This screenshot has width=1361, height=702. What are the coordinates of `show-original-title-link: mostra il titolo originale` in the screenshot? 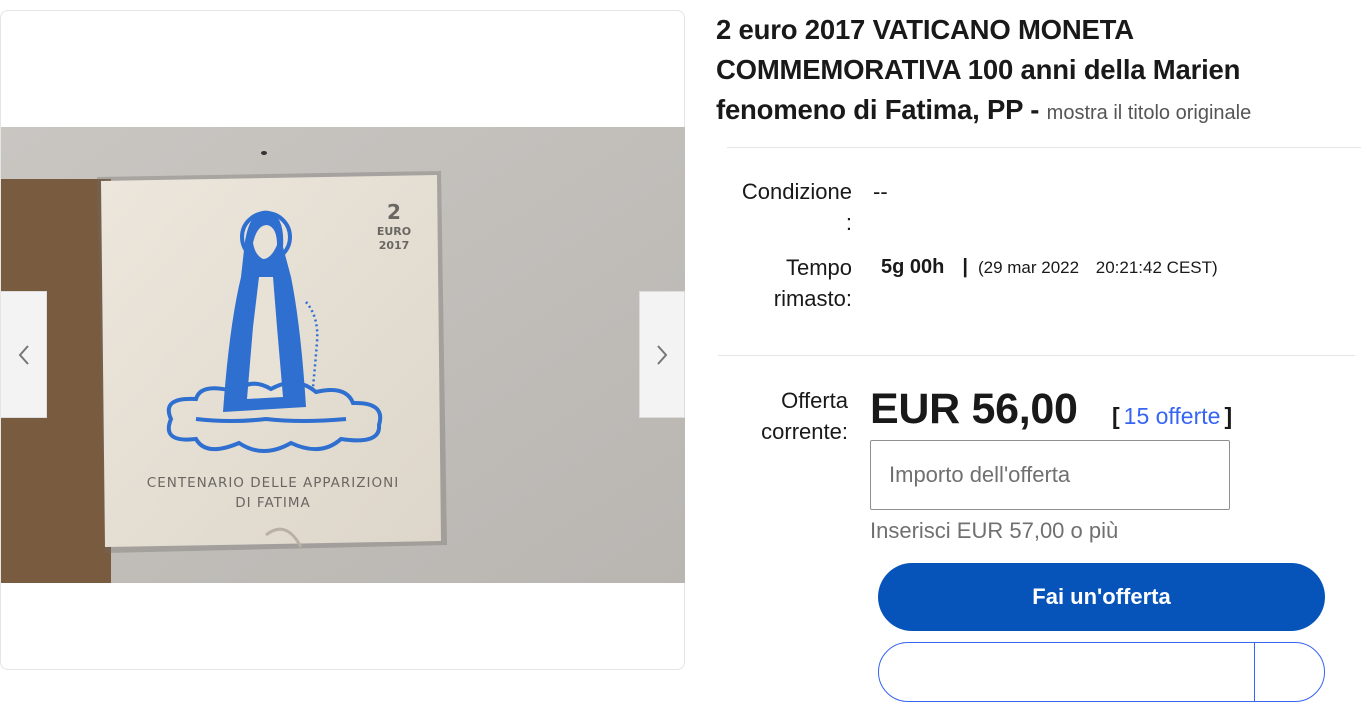 It's located at (1149, 113).